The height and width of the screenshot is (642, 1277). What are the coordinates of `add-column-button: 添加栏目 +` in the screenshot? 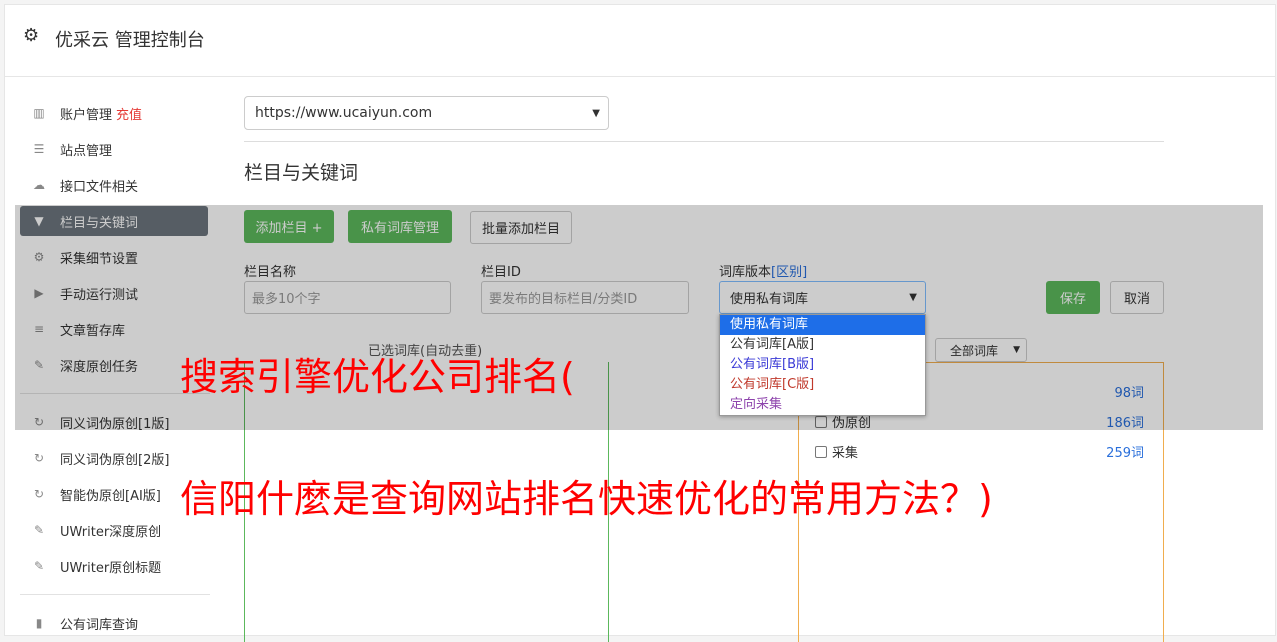 It's located at (289, 226).